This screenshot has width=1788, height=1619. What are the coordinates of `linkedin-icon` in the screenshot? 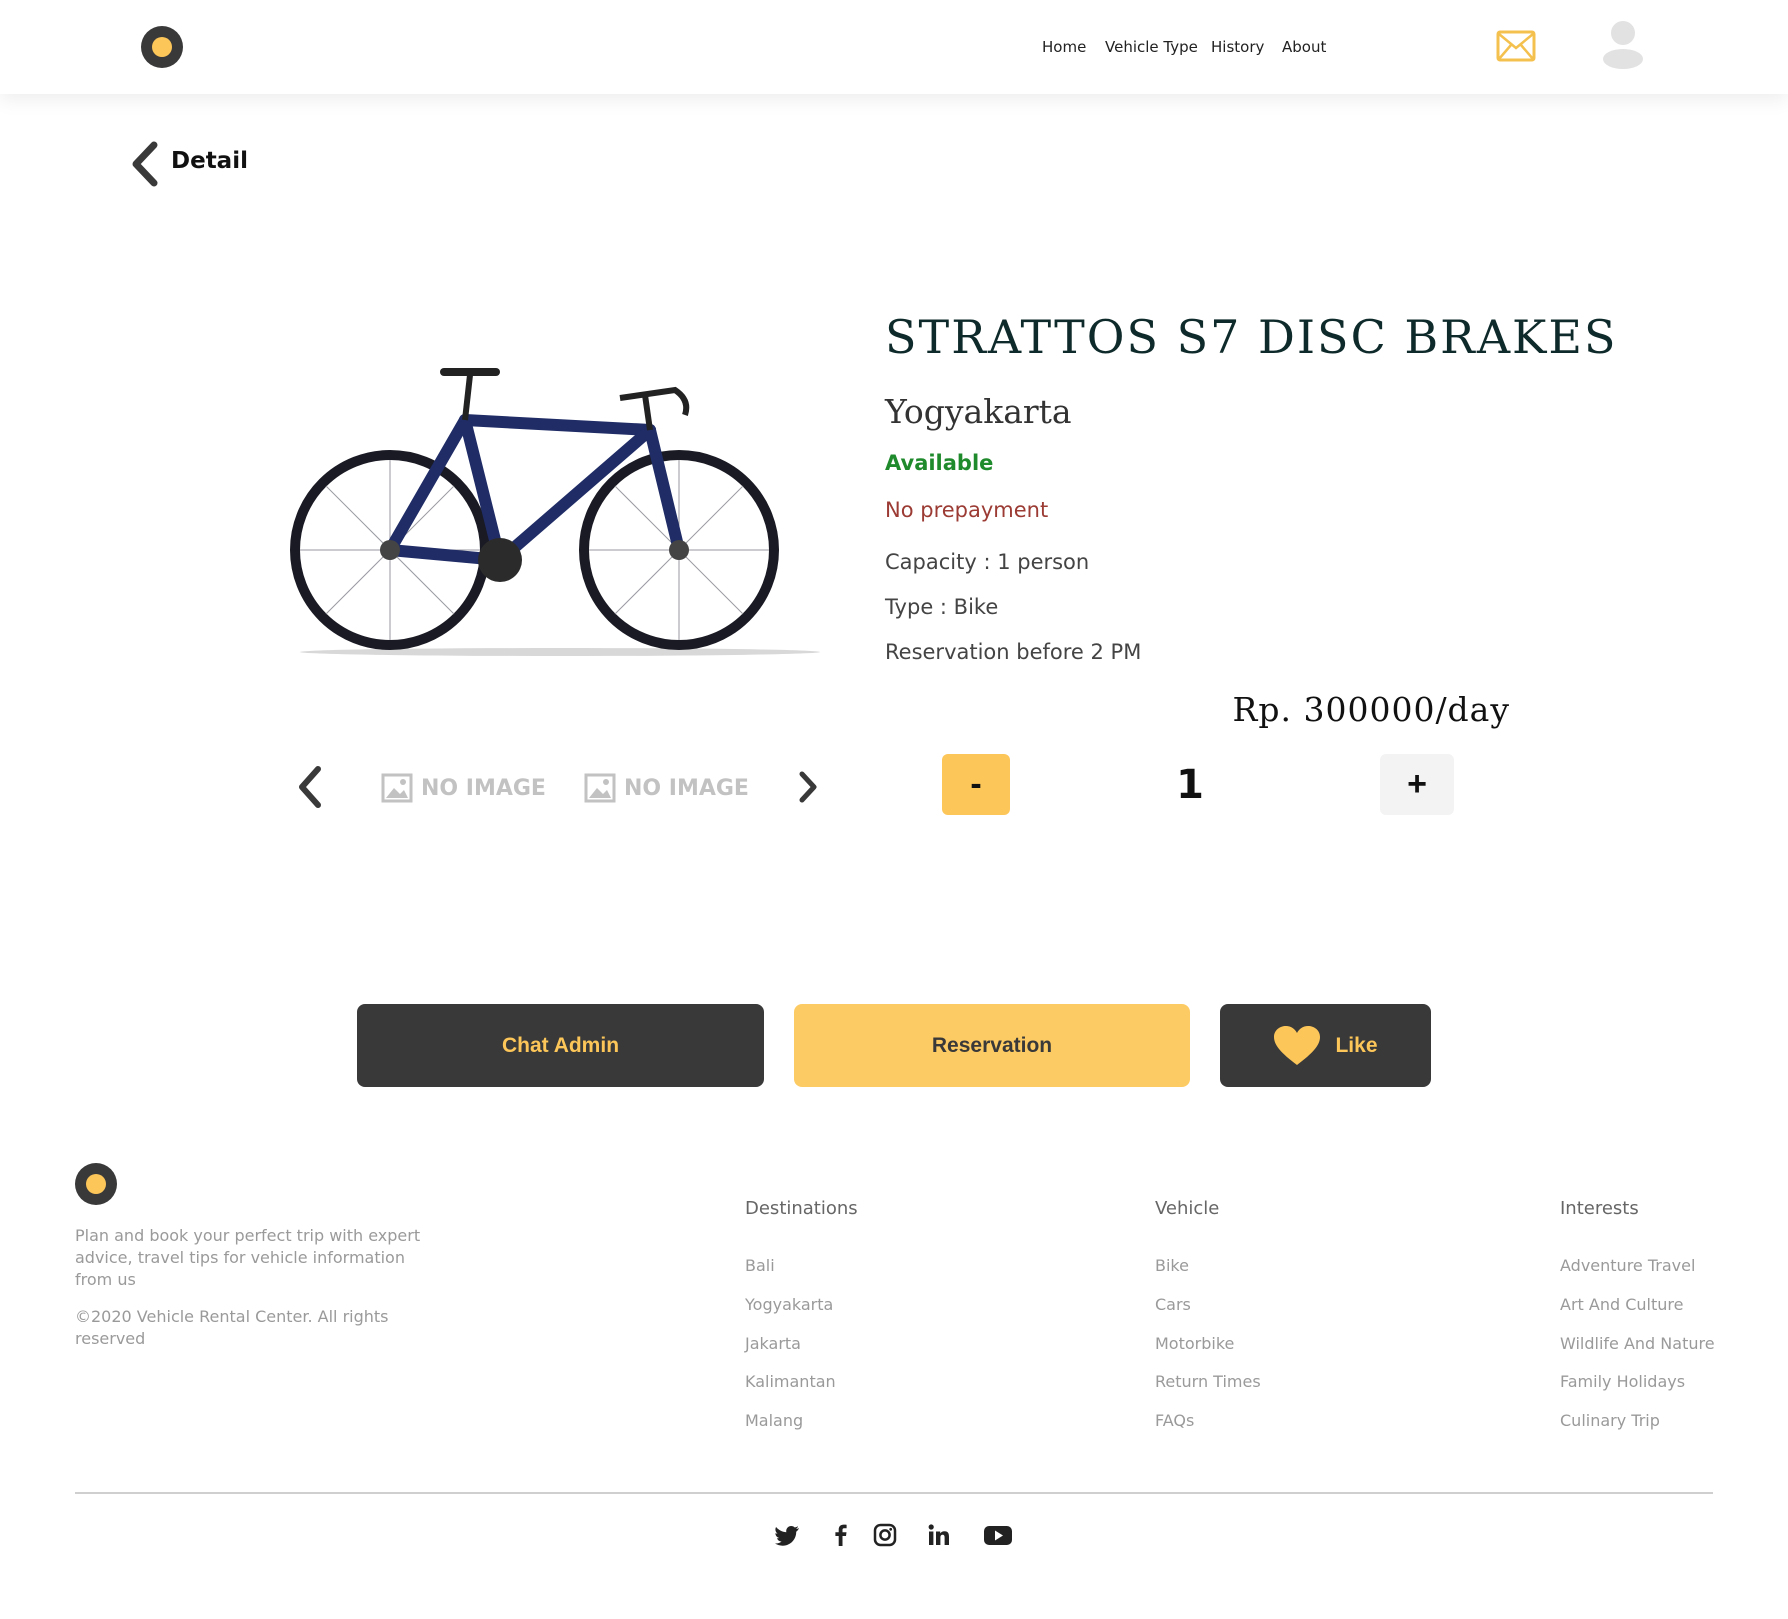 It's located at (939, 1535).